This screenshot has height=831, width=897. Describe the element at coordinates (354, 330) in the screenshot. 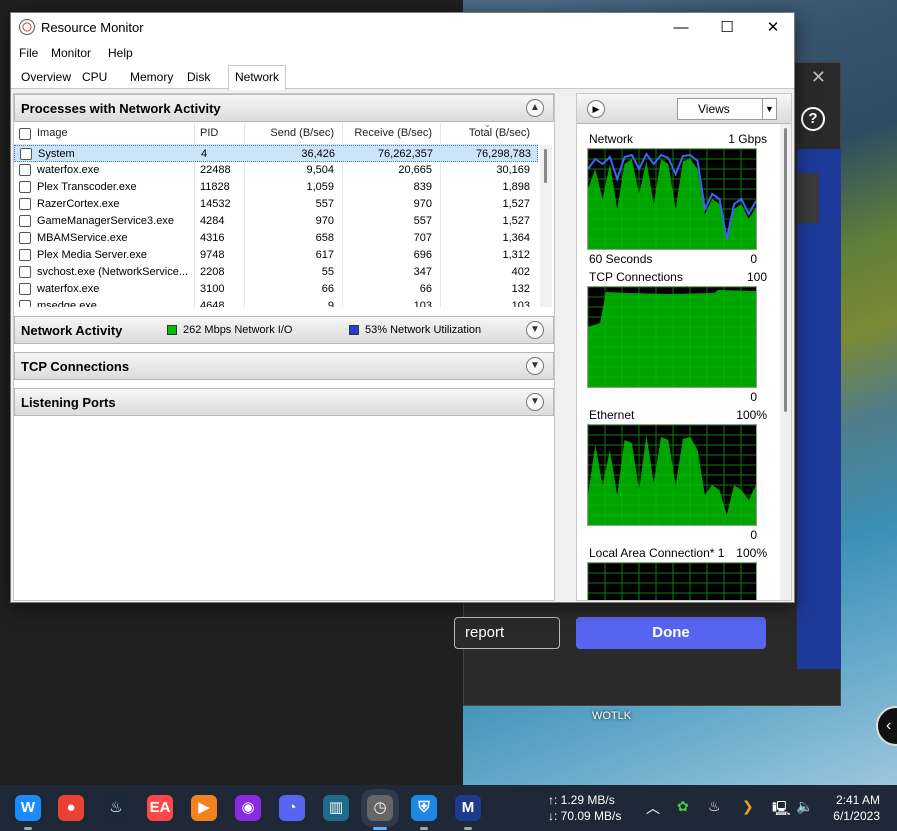

I see `utilization-legend-swatch` at that location.